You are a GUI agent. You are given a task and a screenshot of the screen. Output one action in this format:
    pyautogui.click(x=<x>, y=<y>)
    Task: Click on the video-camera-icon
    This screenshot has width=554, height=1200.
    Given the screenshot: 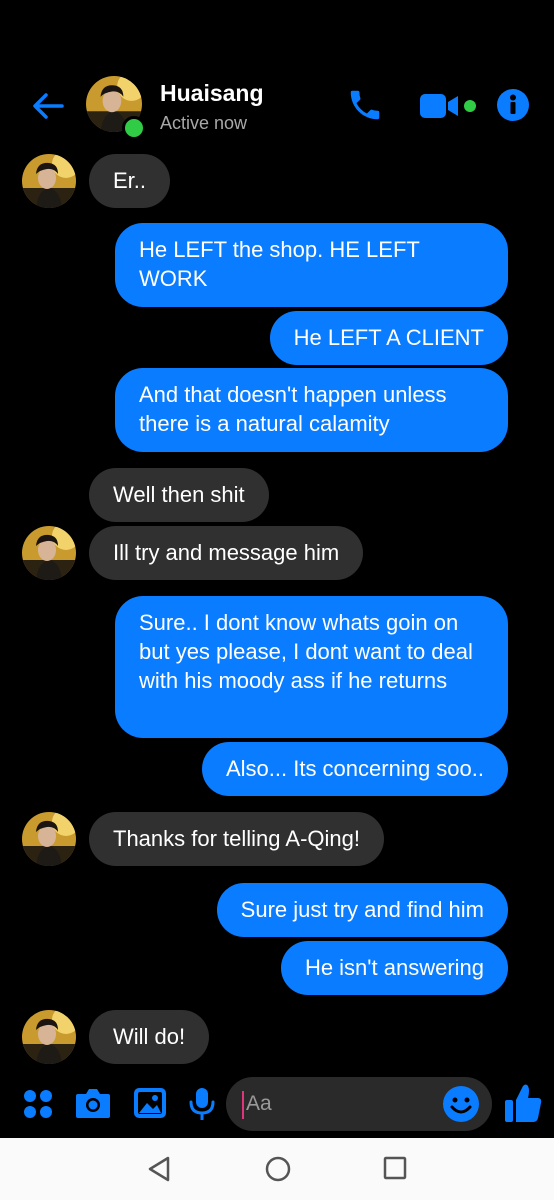 What is the action you would take?
    pyautogui.click(x=450, y=108)
    